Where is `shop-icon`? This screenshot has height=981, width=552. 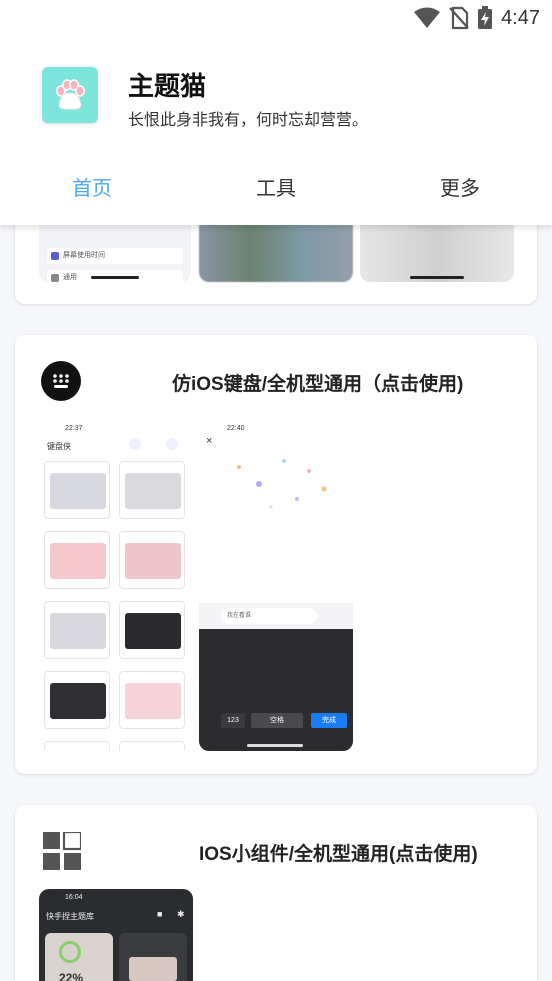 shop-icon is located at coordinates (135, 444).